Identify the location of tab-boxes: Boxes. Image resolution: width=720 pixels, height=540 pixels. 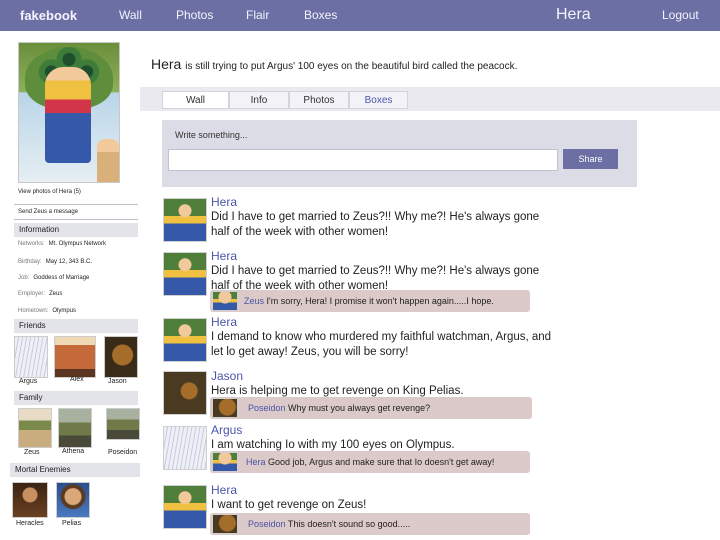
(378, 100).